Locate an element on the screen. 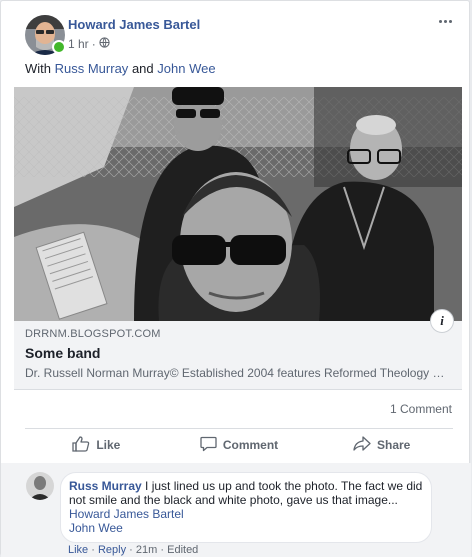 The image size is (472, 557). share-label: Share is located at coordinates (394, 445).